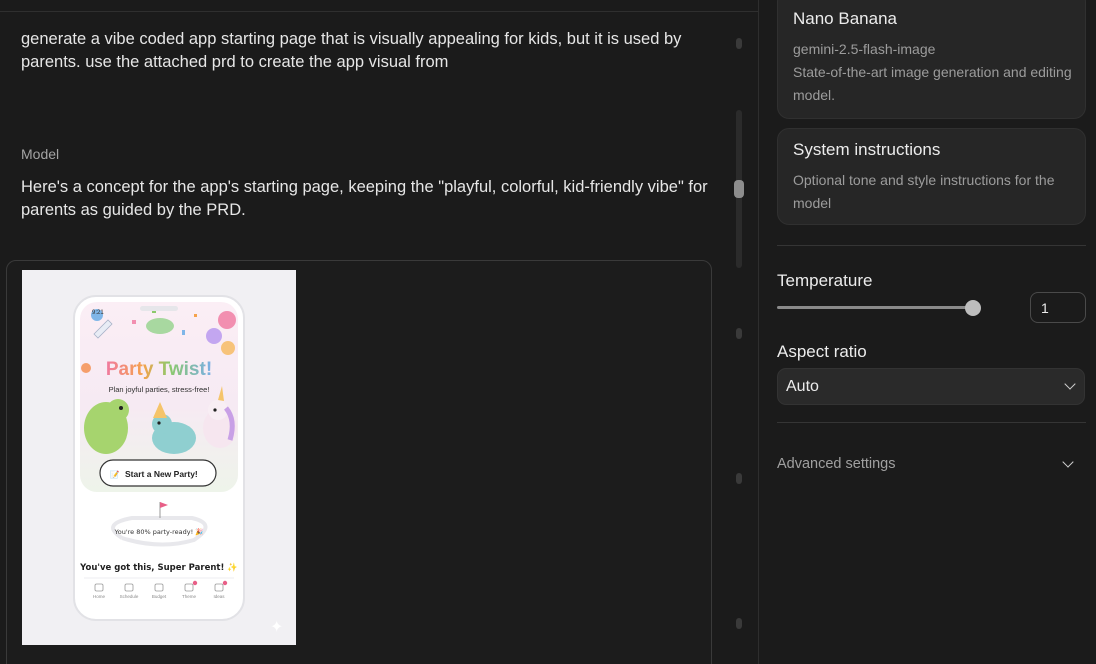 Image resolution: width=1096 pixels, height=664 pixels. I want to click on advanced-settings-toggle: Advanced settings, so click(836, 464).